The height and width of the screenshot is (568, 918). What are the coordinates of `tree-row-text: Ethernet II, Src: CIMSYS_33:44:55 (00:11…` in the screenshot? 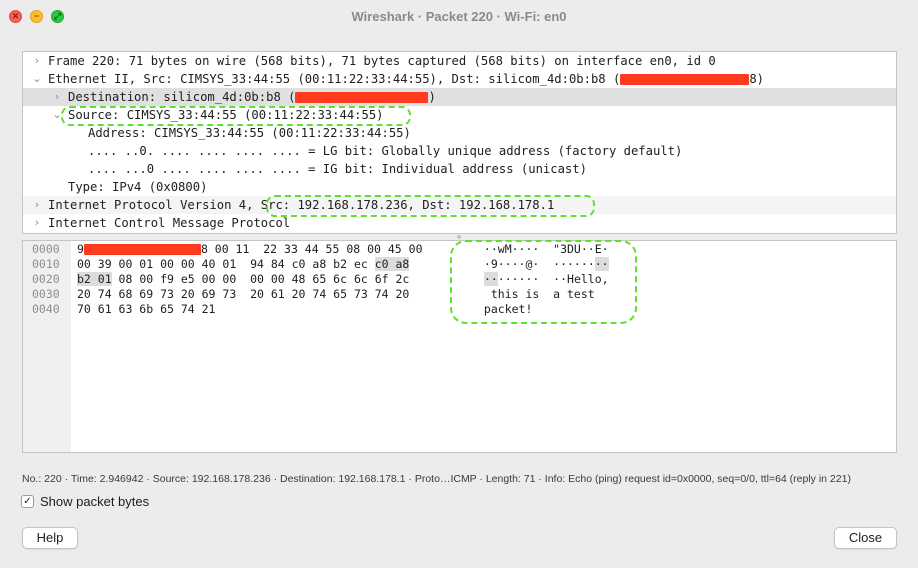 It's located at (334, 79).